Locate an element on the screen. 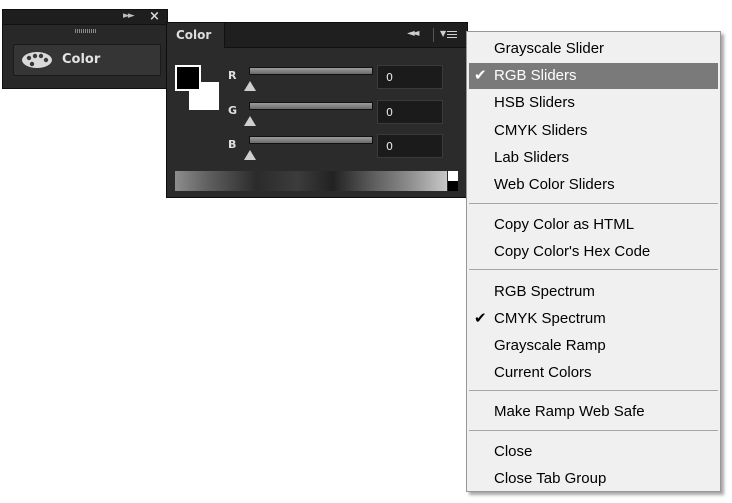 The width and height of the screenshot is (732, 503). channel-label-r: R is located at coordinates (232, 75).